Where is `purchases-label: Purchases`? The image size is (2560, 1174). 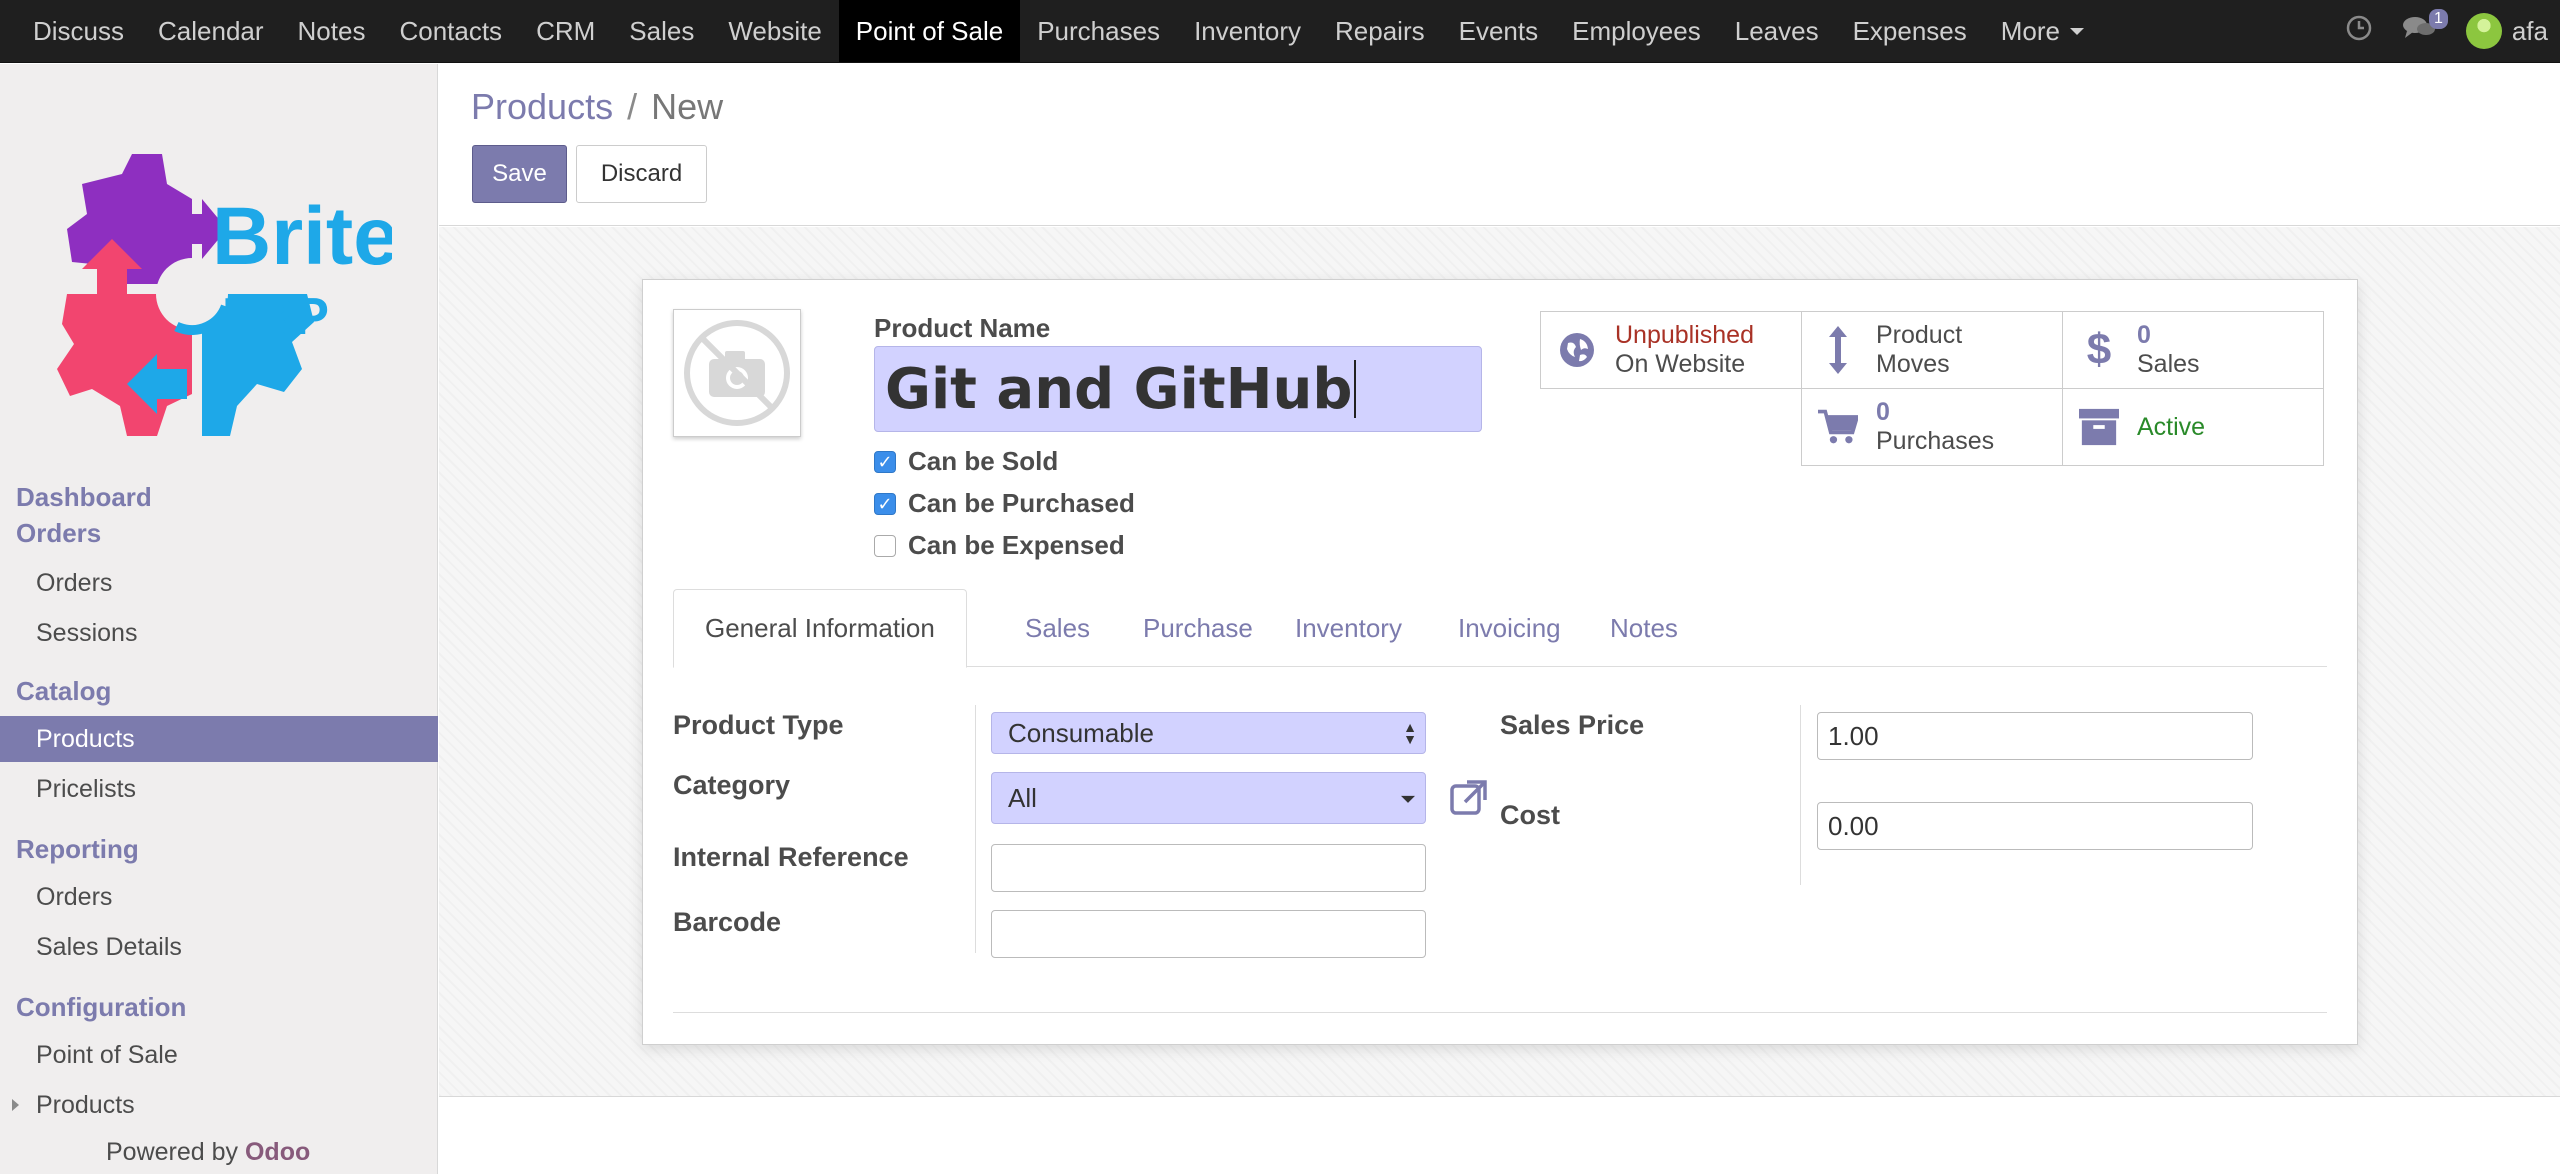 purchases-label: Purchases is located at coordinates (1935, 441).